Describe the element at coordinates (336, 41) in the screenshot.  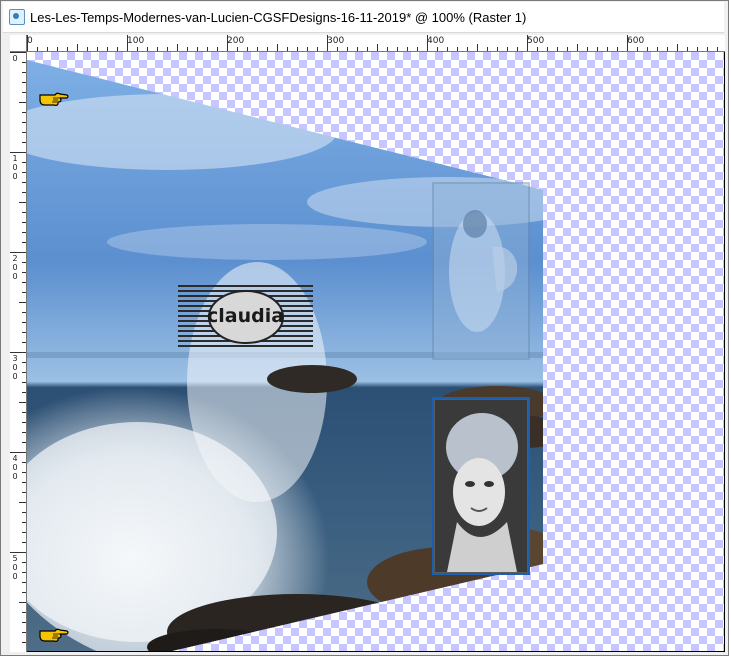
I see `hruler-label: 300` at that location.